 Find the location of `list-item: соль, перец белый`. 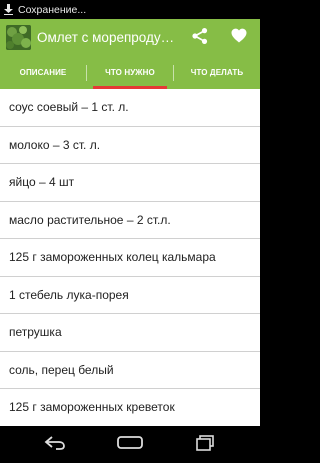

list-item: соль, перец белый is located at coordinates (130, 370).